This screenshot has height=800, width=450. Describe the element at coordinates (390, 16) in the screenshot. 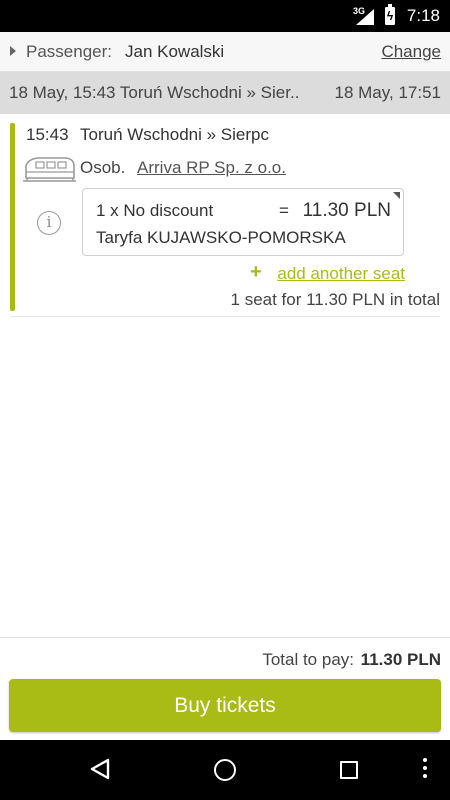

I see `charging-bolt-icon: ϟ` at that location.